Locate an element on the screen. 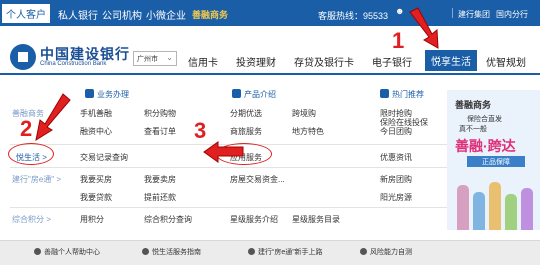 The width and height of the screenshot is (540, 279). link-transaction-query: 交易记录查询 is located at coordinates (104, 157).